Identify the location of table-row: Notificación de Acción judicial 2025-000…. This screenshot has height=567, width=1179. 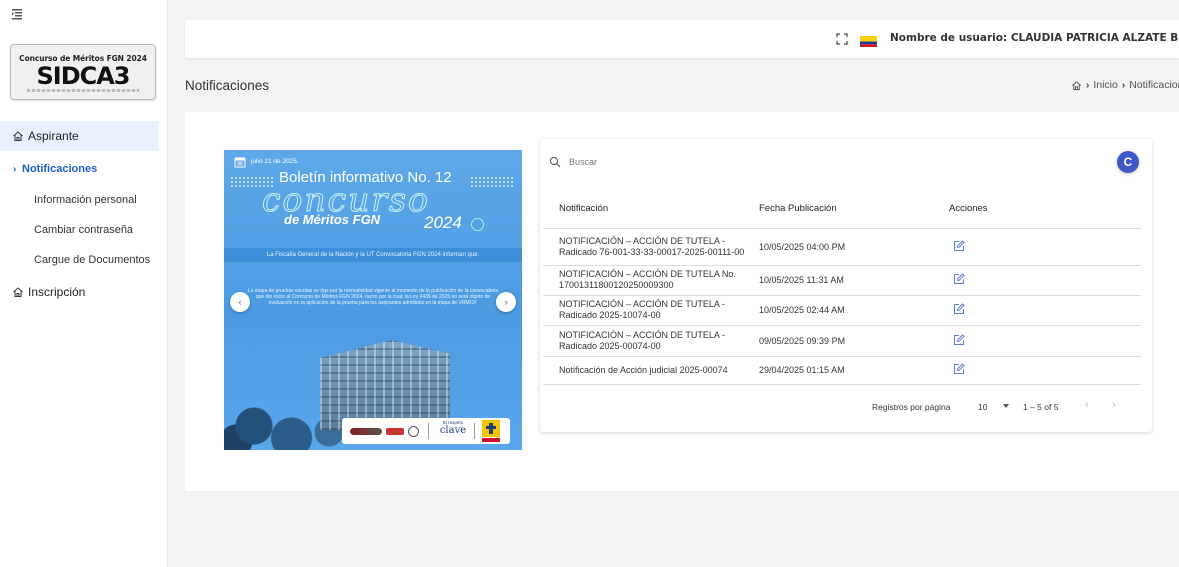
(842, 370).